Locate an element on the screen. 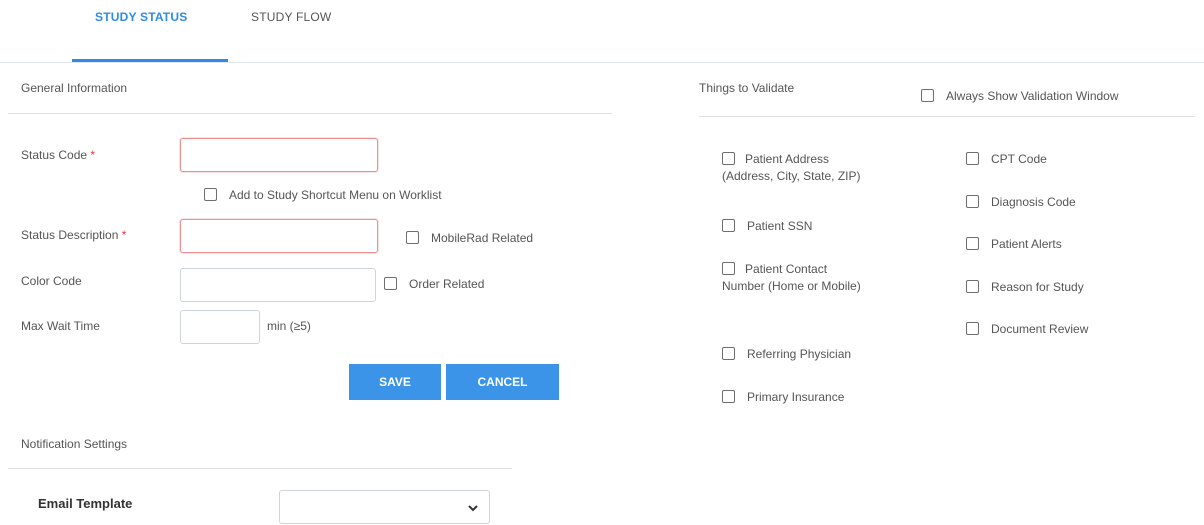 The height and width of the screenshot is (525, 1204). primary-insurance-label: Primary Insurance is located at coordinates (796, 397).